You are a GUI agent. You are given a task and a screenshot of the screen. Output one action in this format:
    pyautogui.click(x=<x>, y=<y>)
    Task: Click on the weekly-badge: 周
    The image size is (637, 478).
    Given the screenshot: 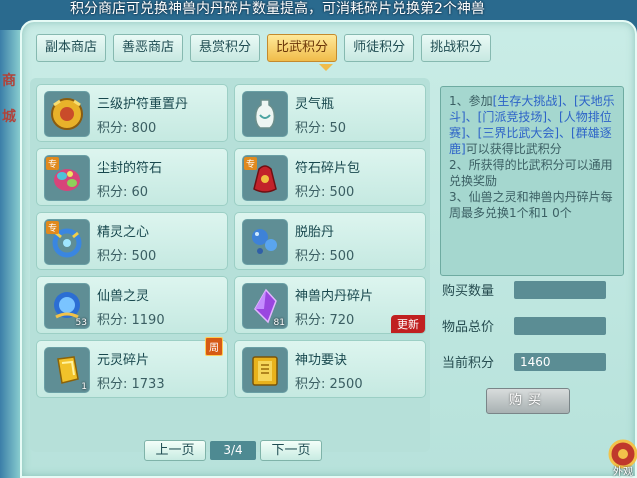 What is the action you would take?
    pyautogui.click(x=214, y=346)
    